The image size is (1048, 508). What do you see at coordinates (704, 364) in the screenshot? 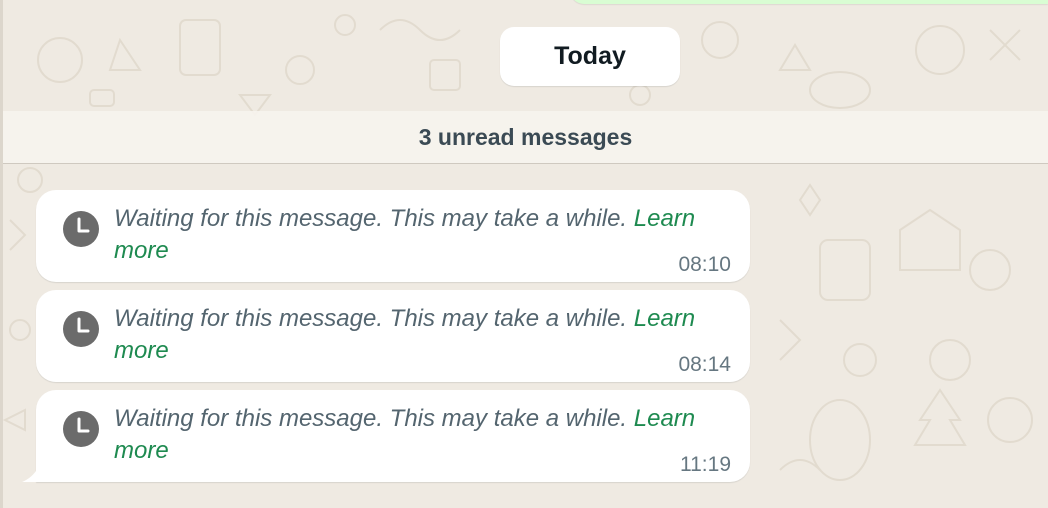
I see `message-time: 08:14` at bounding box center [704, 364].